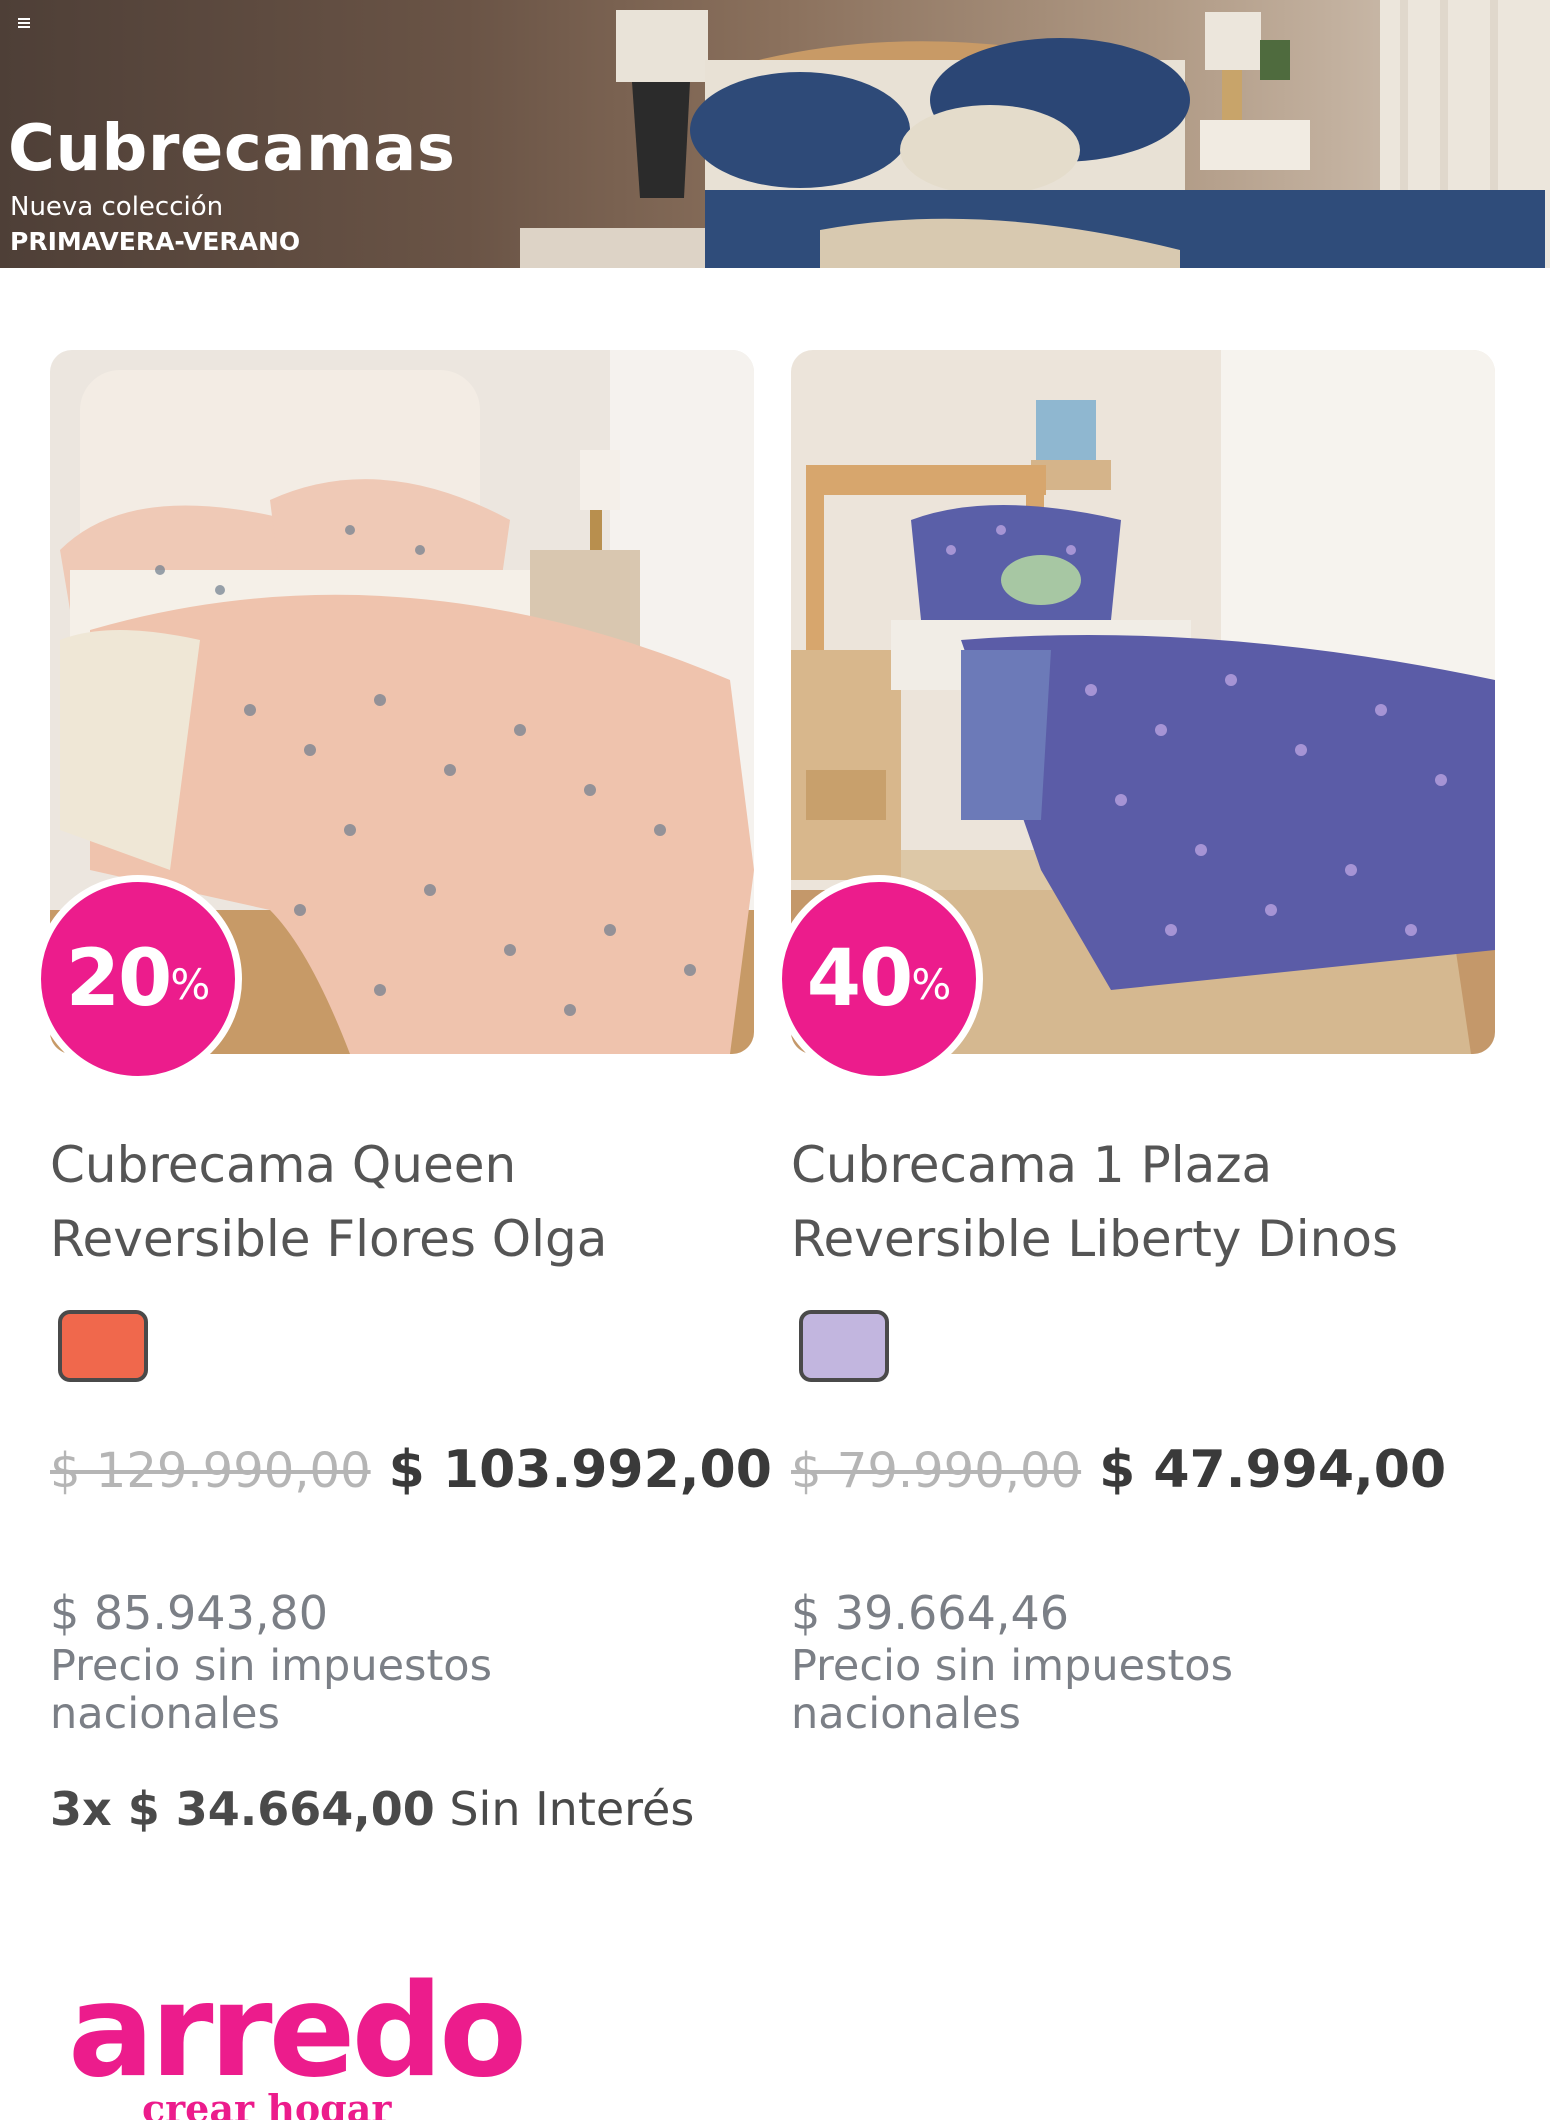 The width and height of the screenshot is (1550, 2120). I want to click on net-price: $ 85.943,80, so click(189, 1613).